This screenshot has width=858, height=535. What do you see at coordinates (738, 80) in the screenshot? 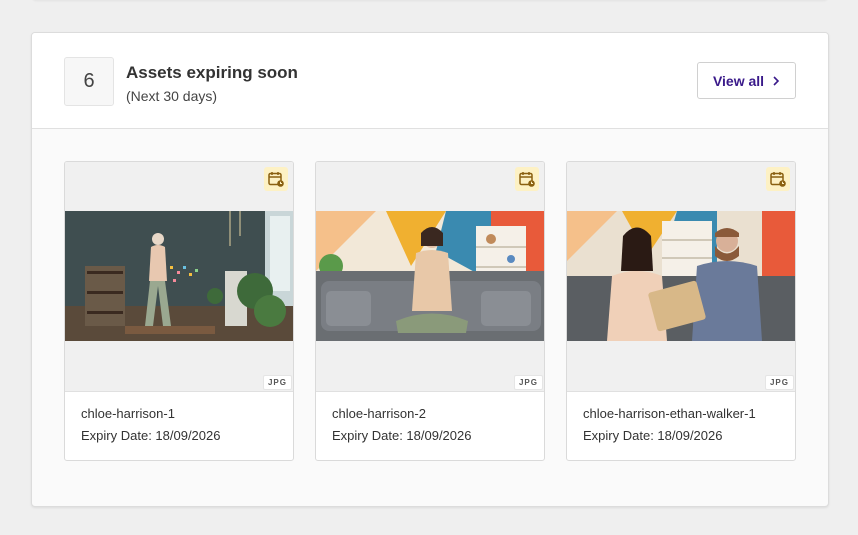
I see `view-all-label: View all` at bounding box center [738, 80].